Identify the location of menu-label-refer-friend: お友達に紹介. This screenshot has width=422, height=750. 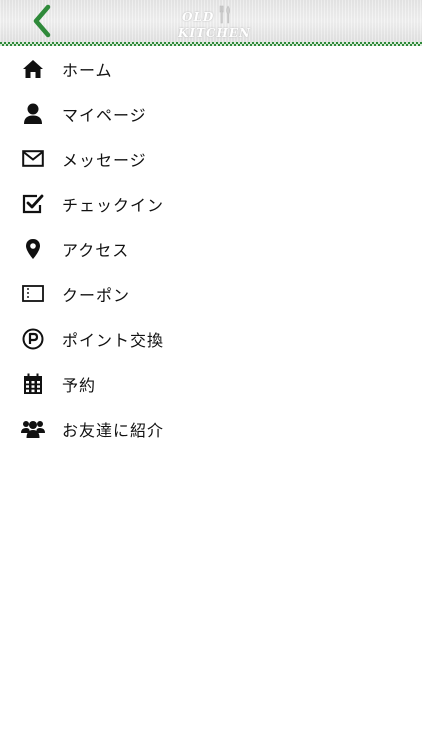
(113, 430).